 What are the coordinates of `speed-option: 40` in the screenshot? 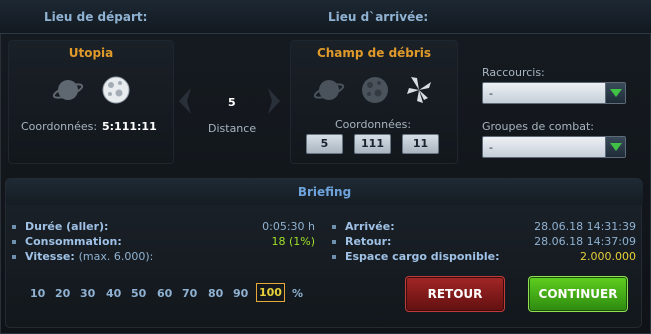 It's located at (113, 293).